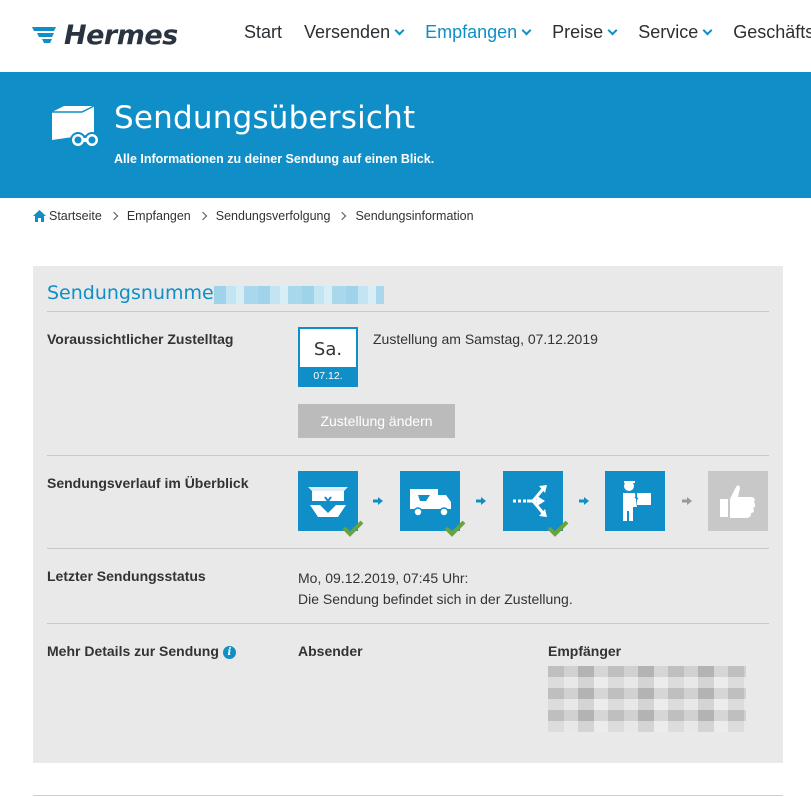 The width and height of the screenshot is (811, 797). I want to click on hermes-logo: Hermes, so click(105, 35).